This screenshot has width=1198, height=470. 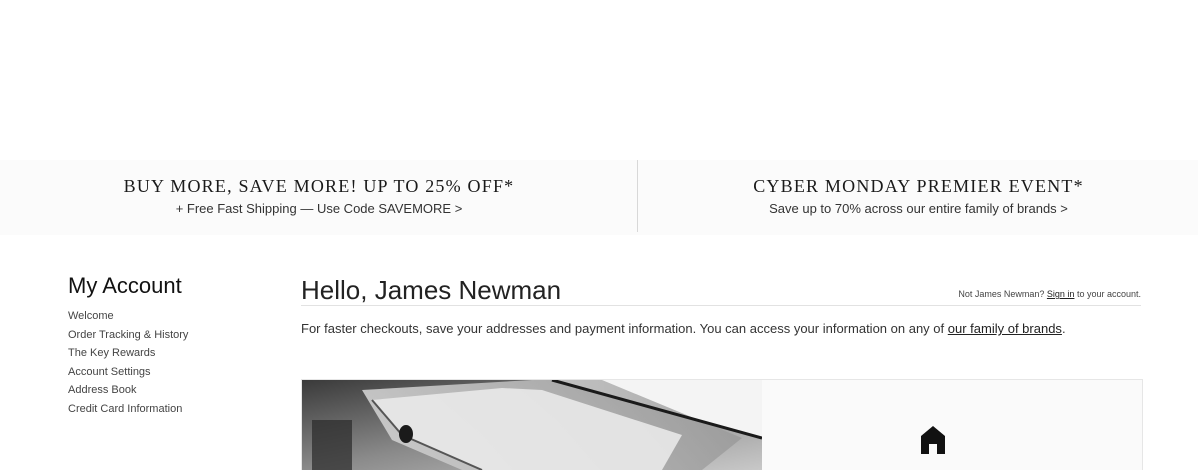 What do you see at coordinates (319, 186) in the screenshot?
I see `promo-title: BUY MORE, SAVE MORE! UP TO 25% OFF*` at bounding box center [319, 186].